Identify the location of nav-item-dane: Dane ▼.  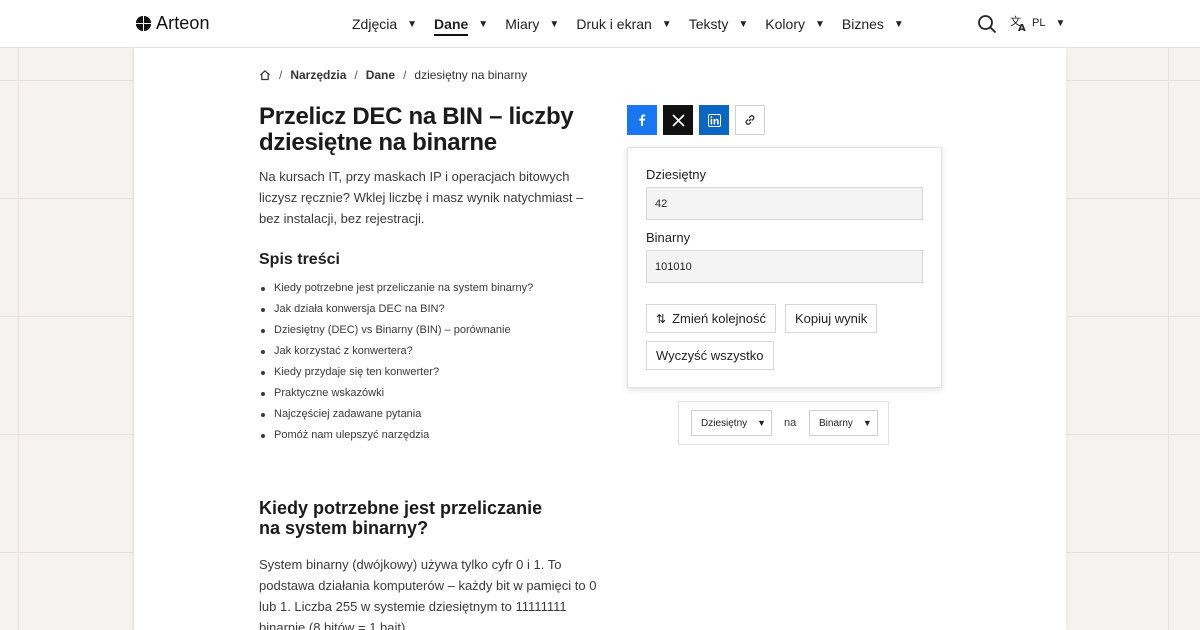
(461, 24).